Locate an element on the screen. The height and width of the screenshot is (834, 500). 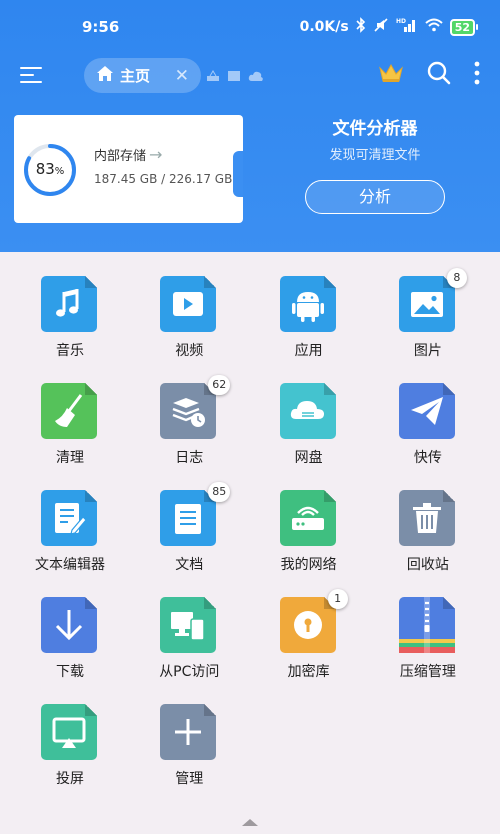
clock: 9:56 is located at coordinates (101, 27).